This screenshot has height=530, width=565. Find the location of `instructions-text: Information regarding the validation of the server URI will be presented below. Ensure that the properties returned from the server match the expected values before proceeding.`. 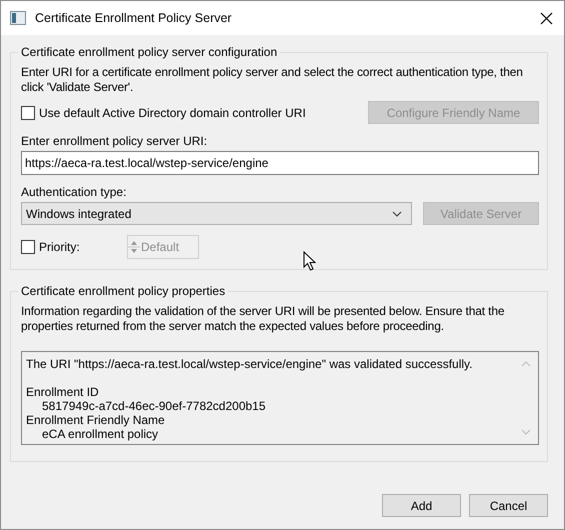

instructions-text: Information regarding the validation of the server URI will be presented below. Ensure that the properties returned from the server match the expected values before proceeding. is located at coordinates (263, 319).